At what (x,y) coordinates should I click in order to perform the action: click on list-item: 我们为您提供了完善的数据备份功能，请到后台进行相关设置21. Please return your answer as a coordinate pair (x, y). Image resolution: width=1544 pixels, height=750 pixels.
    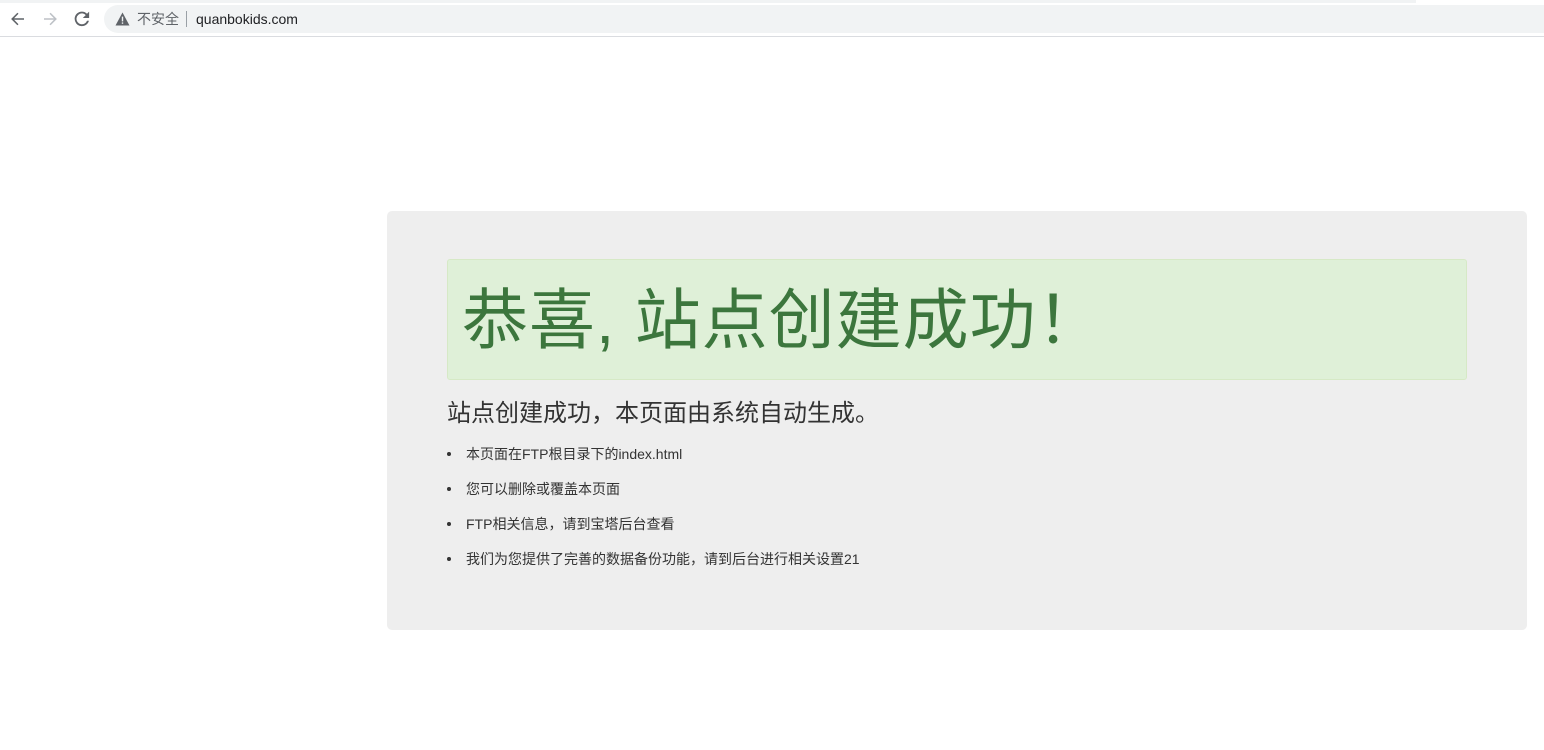
    Looking at the image, I should click on (957, 559).